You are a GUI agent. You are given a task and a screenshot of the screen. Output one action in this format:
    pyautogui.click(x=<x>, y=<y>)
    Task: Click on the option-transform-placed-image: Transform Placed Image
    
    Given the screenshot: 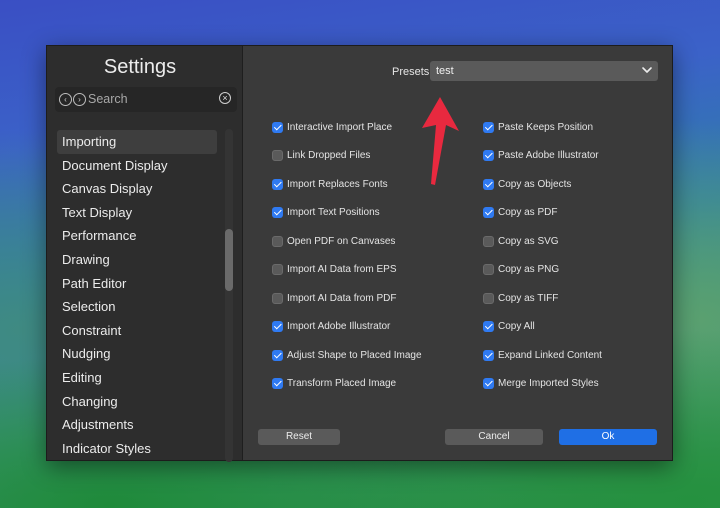 What is the action you would take?
    pyautogui.click(x=334, y=384)
    